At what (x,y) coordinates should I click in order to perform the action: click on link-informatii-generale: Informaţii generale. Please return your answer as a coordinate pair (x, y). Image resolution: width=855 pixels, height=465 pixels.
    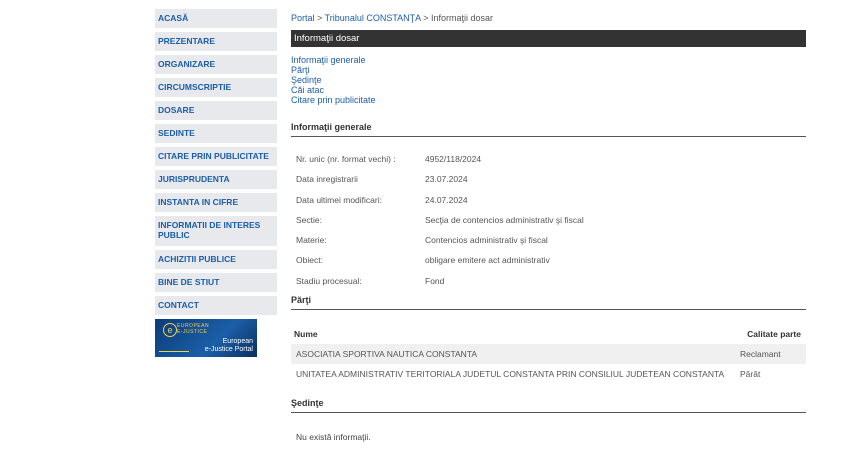
    Looking at the image, I should click on (548, 60).